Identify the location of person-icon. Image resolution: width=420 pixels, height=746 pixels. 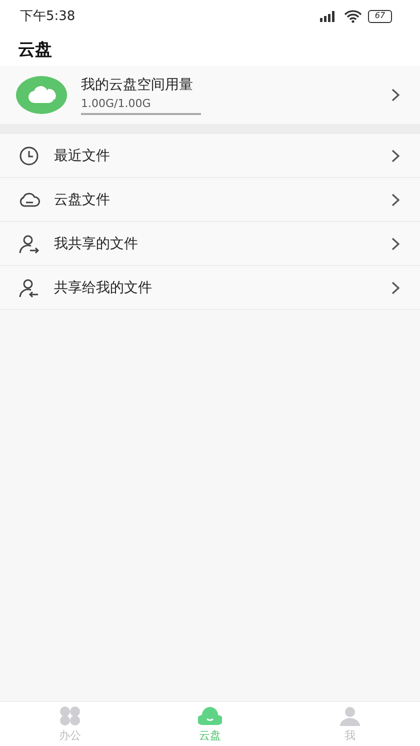
(350, 716).